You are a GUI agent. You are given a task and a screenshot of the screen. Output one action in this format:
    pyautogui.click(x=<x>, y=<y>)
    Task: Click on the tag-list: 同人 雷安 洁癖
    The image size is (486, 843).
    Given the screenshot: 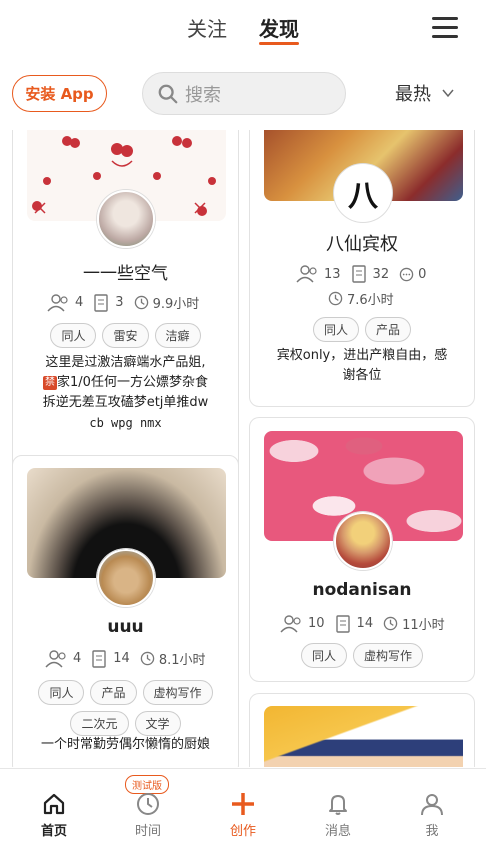 What is the action you would take?
    pyautogui.click(x=125, y=338)
    